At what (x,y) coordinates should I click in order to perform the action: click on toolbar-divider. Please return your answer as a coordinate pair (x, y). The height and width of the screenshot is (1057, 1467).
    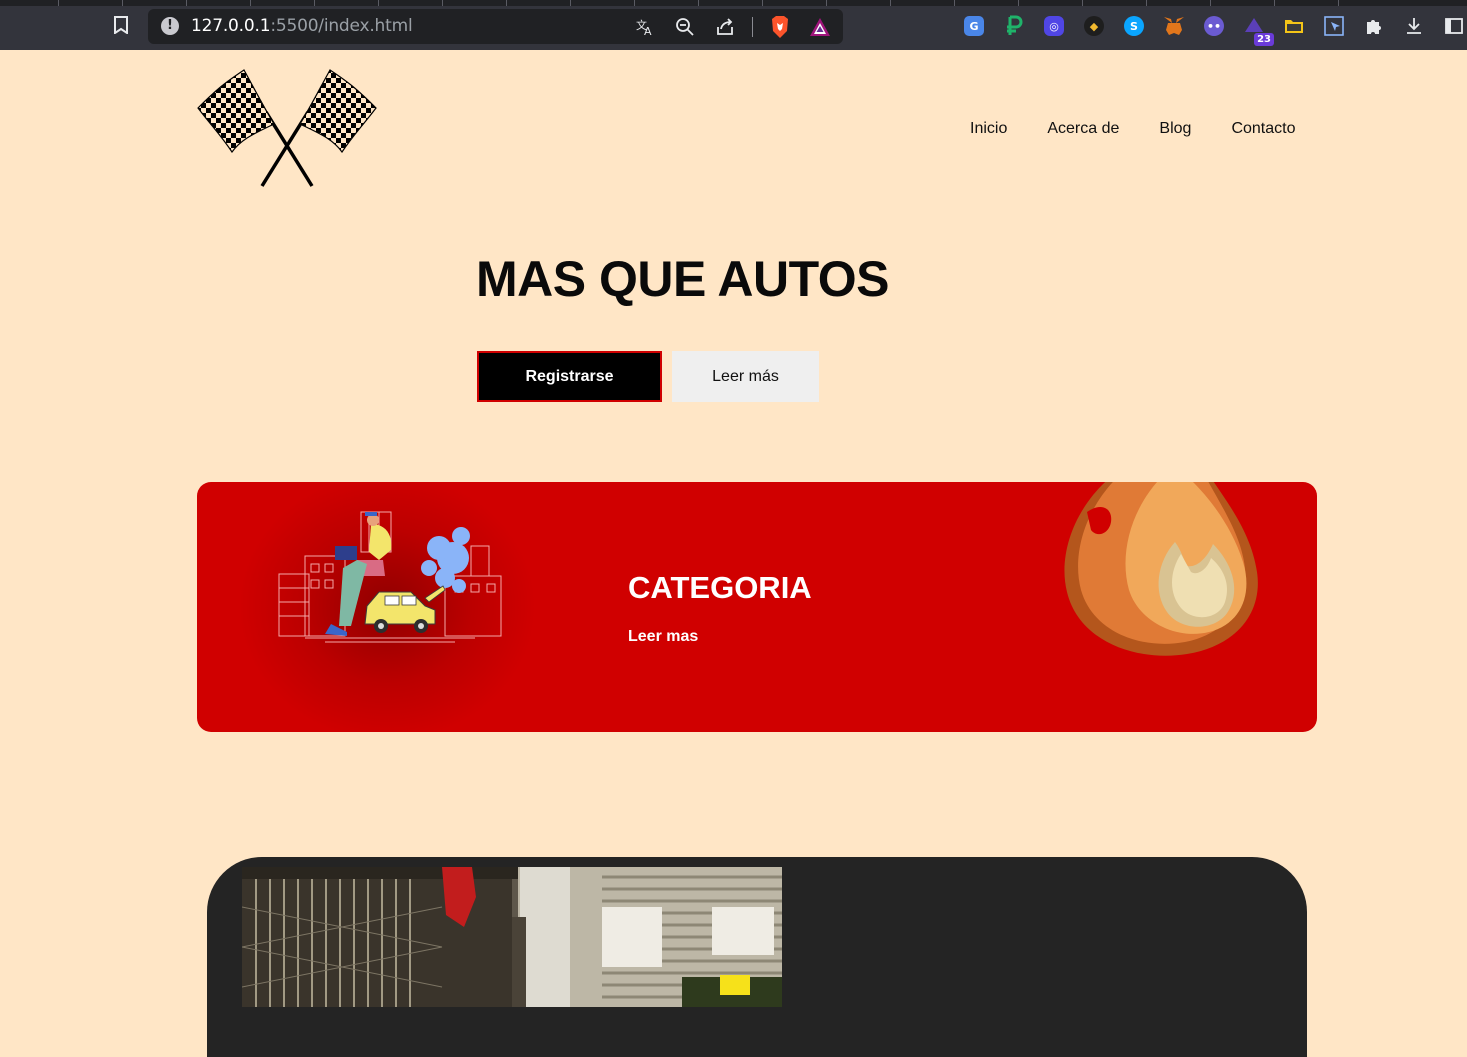
    Looking at the image, I should click on (752, 27).